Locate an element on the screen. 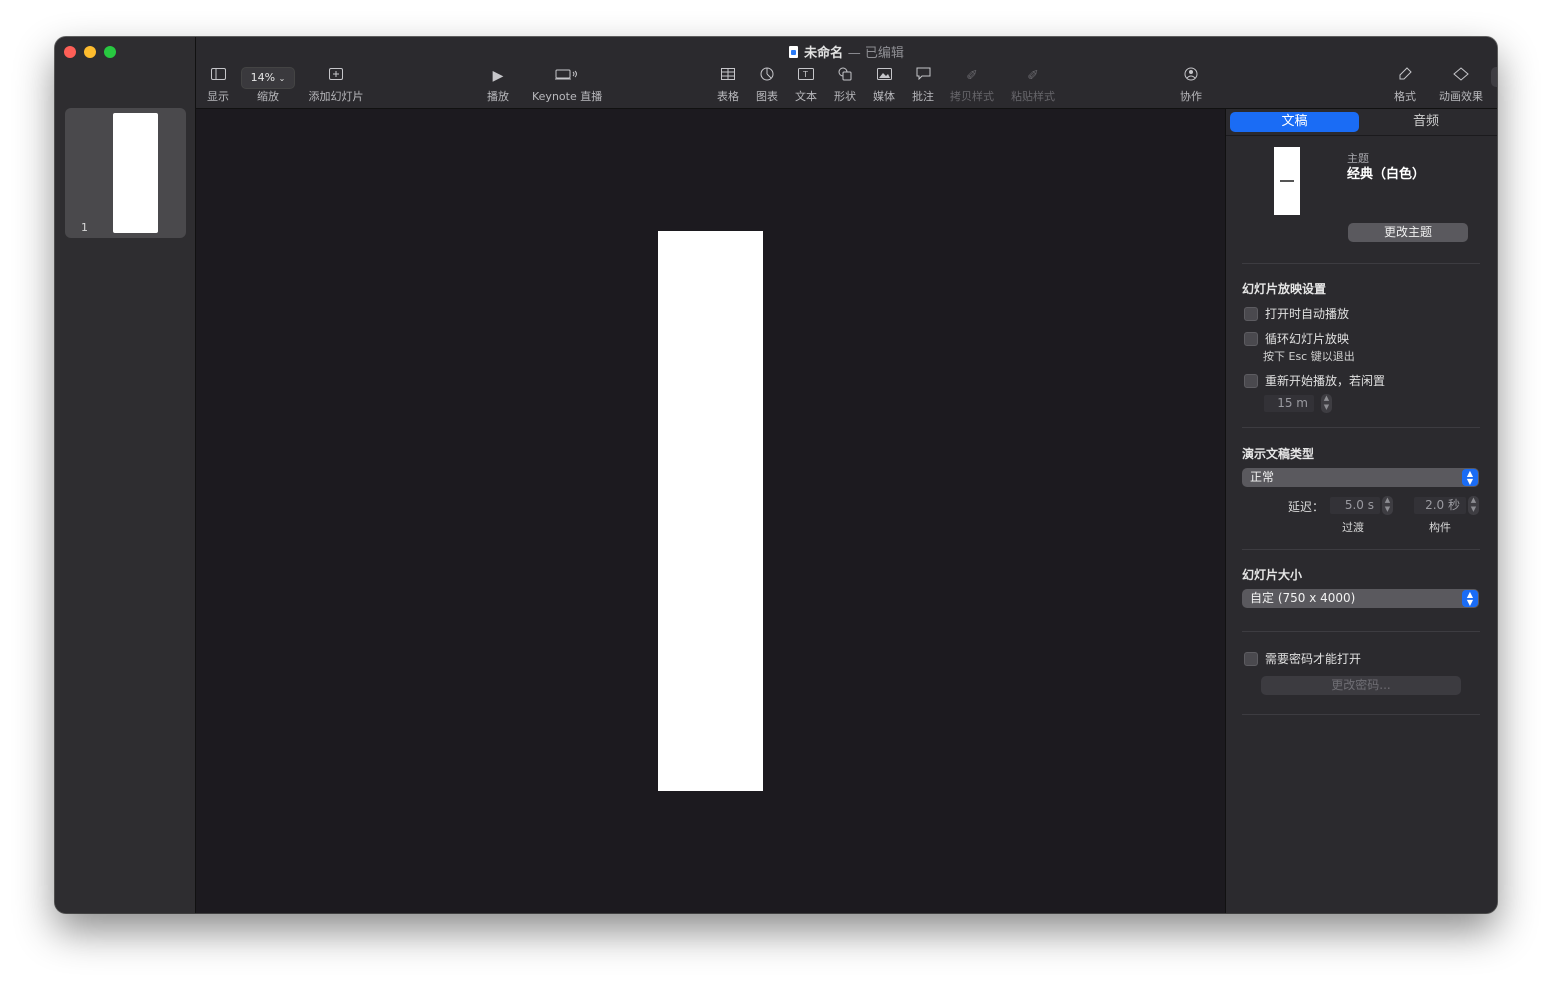 The height and width of the screenshot is (987, 1552). sidebar-icon is located at coordinates (218, 76).